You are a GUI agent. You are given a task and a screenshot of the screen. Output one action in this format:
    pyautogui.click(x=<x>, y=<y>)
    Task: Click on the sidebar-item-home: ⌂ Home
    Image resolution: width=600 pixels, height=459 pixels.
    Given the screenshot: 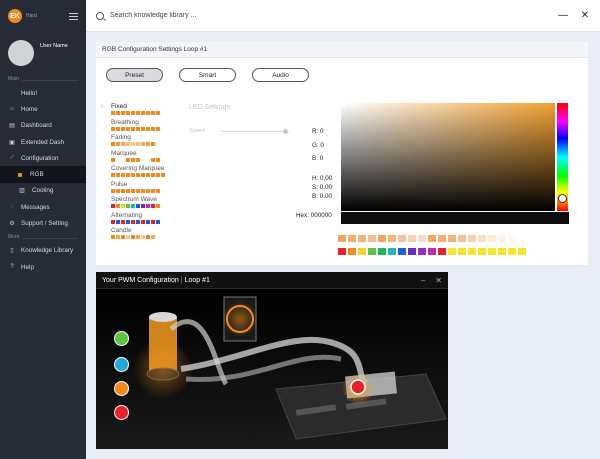 What is the action you would take?
    pyautogui.click(x=43, y=109)
    